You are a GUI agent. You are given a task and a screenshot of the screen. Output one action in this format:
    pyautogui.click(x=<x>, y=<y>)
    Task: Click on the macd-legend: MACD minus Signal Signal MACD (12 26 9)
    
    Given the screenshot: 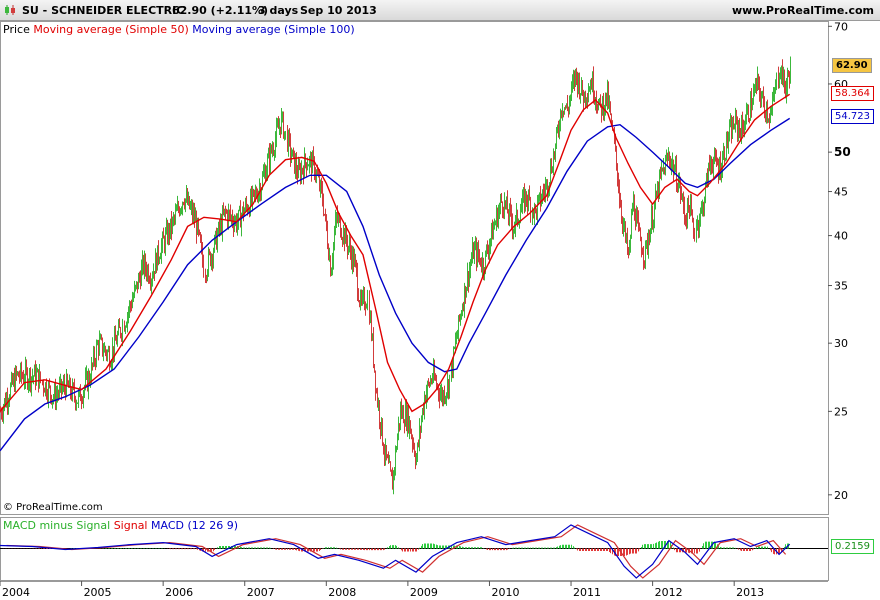 What is the action you would take?
    pyautogui.click(x=120, y=525)
    